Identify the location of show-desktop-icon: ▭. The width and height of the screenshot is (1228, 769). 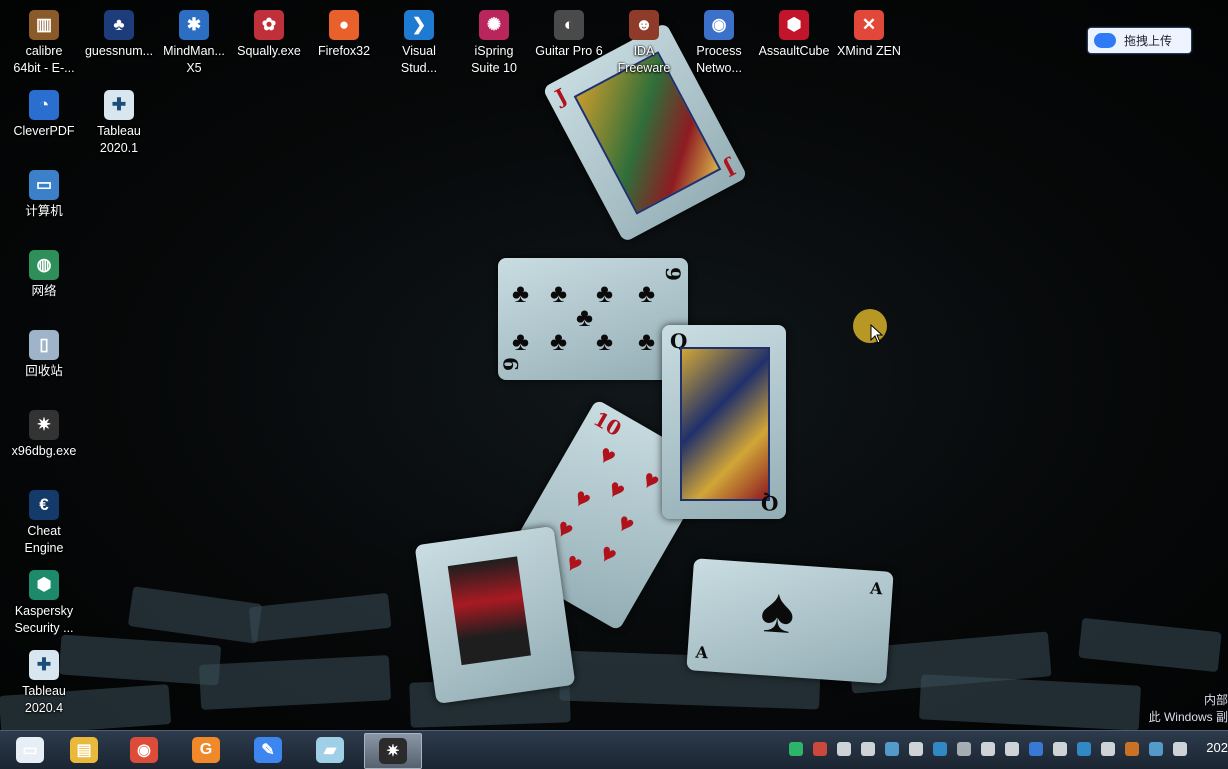
(30, 750).